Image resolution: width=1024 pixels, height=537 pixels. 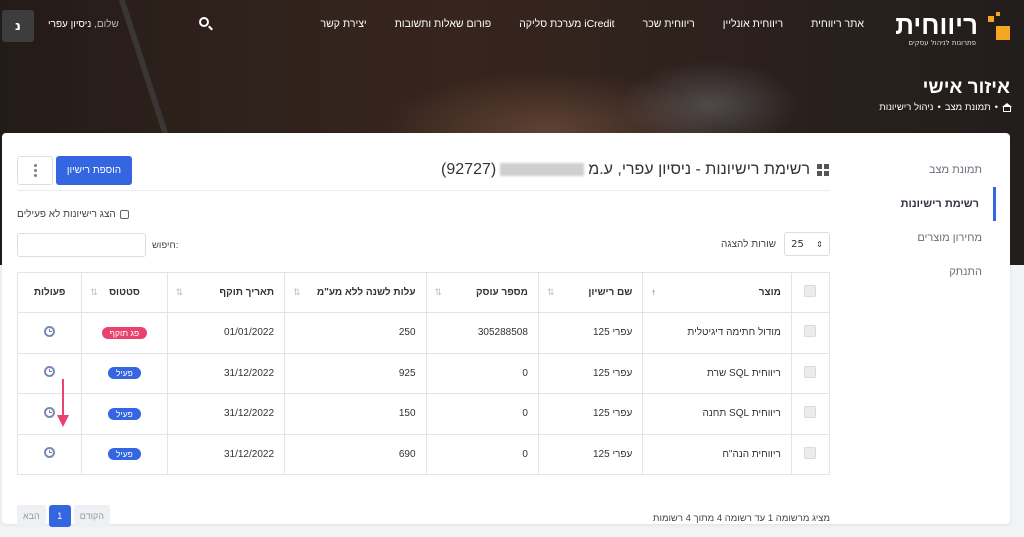 What do you see at coordinates (355, 292) in the screenshot?
I see `col-header-cost: עלות לשנה ללא מע"מ ⇅` at bounding box center [355, 292].